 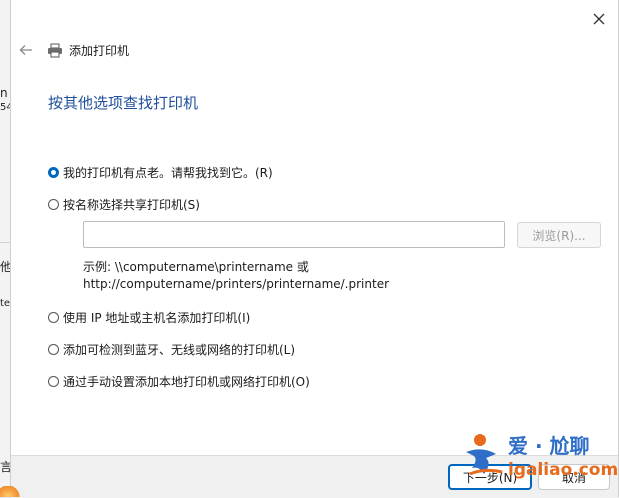 I want to click on option-old-printer: 我的打印机有点老。请帮我找到它。(R), so click(x=160, y=172).